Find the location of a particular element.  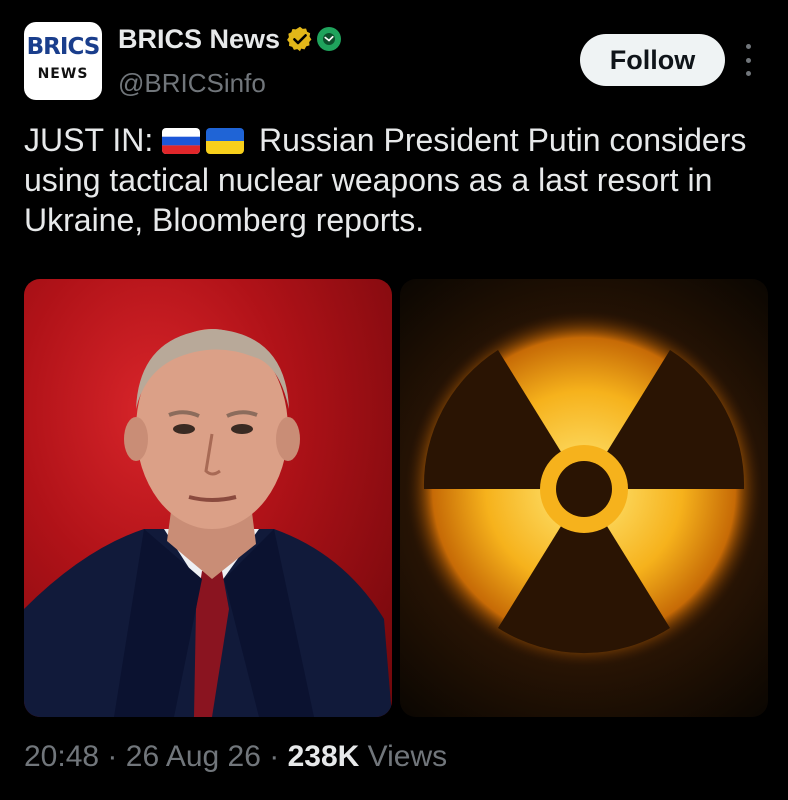

ukraine-flag-icon is located at coordinates (225, 141).